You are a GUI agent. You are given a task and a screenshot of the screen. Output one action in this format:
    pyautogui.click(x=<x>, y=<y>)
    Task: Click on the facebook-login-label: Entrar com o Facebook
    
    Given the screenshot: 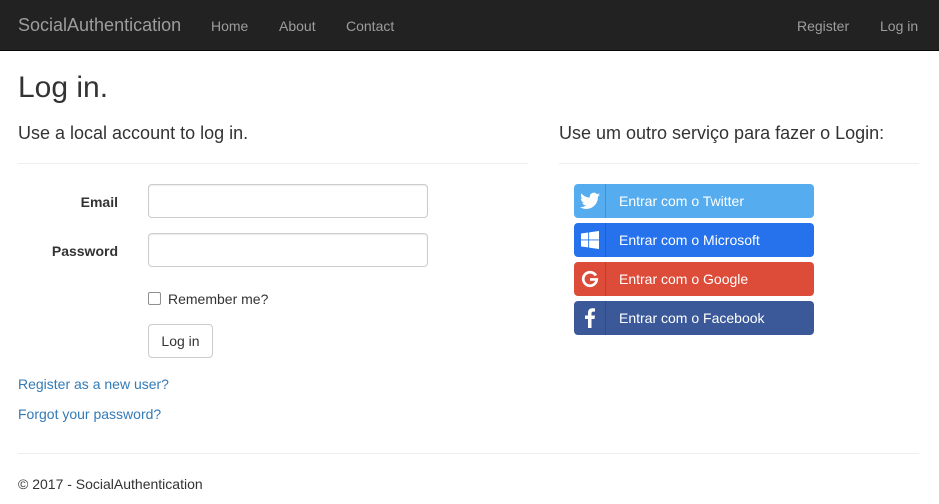 What is the action you would take?
    pyautogui.click(x=692, y=318)
    